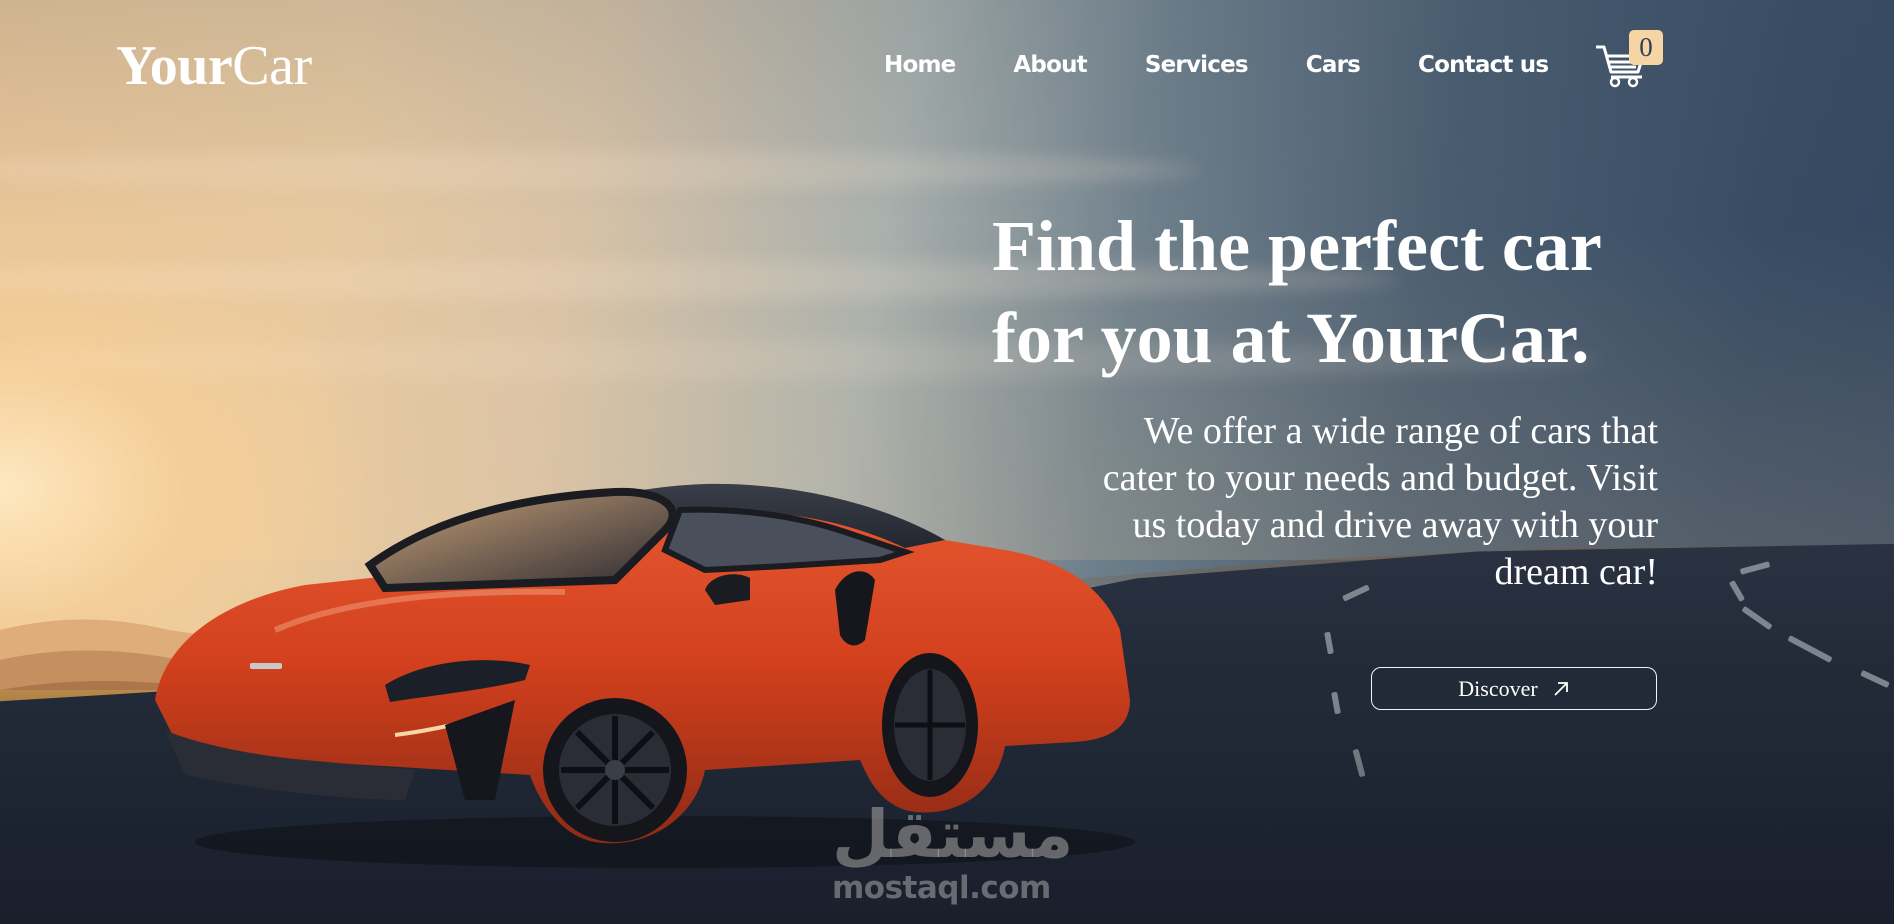 The width and height of the screenshot is (1894, 924). I want to click on logo: YourCar, so click(214, 66).